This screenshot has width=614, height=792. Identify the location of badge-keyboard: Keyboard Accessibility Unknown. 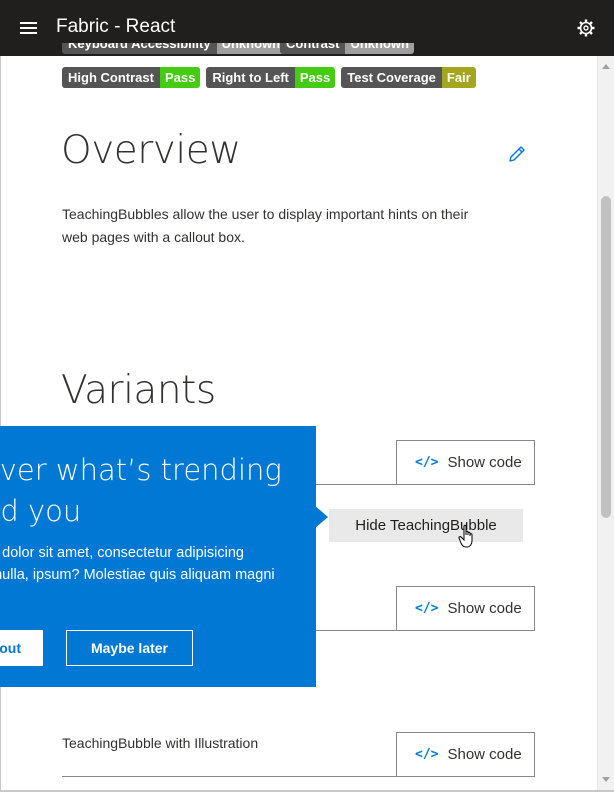
(174, 48).